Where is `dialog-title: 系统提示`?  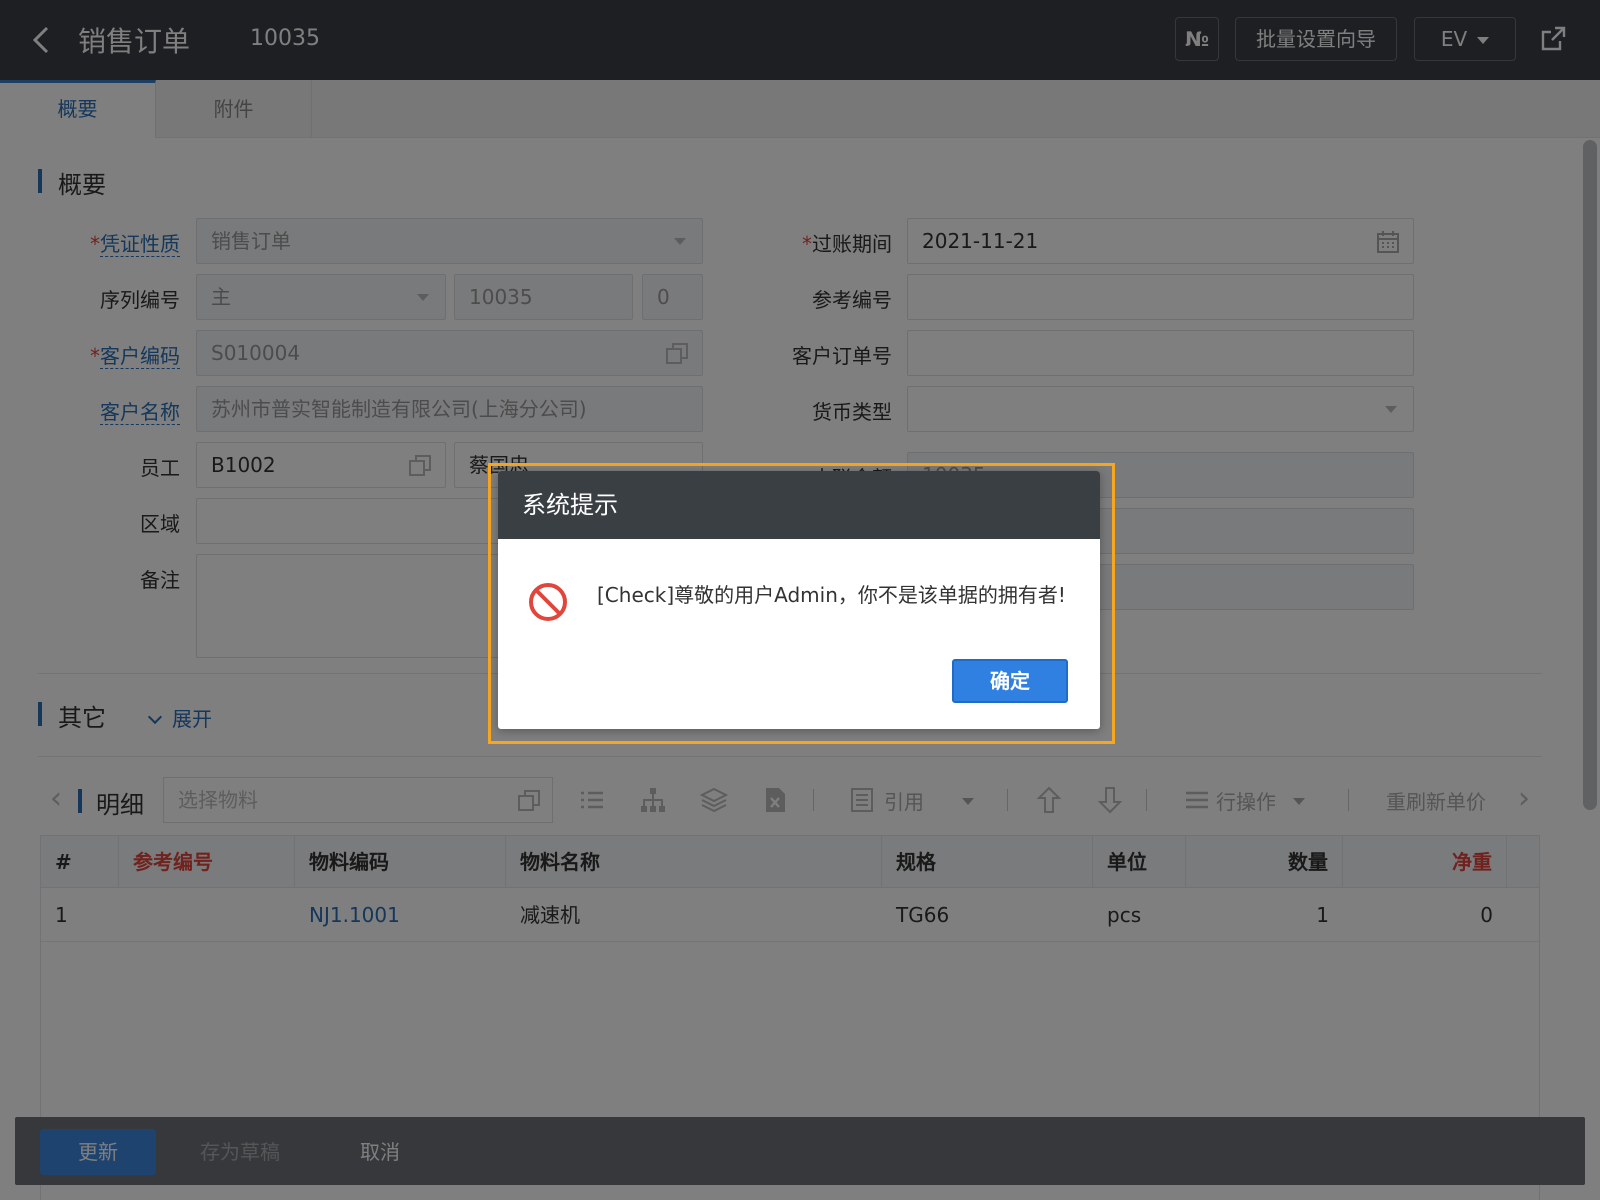
dialog-title: 系统提示 is located at coordinates (799, 505).